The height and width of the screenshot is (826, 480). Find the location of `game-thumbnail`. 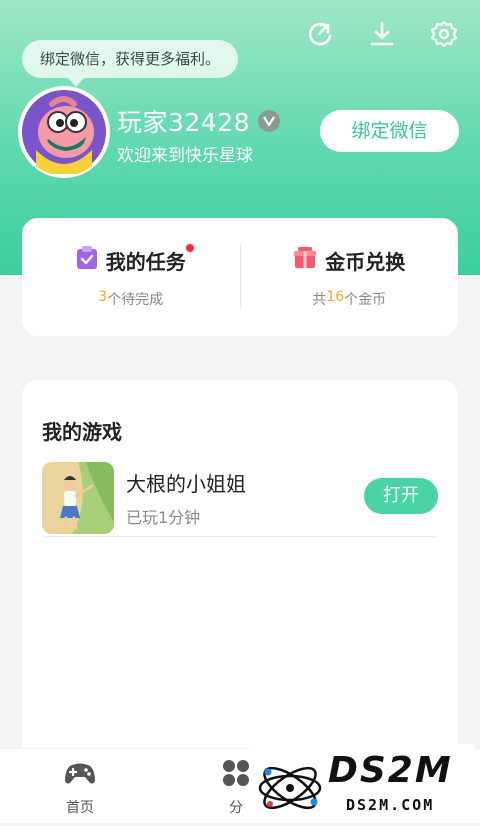

game-thumbnail is located at coordinates (78, 498).